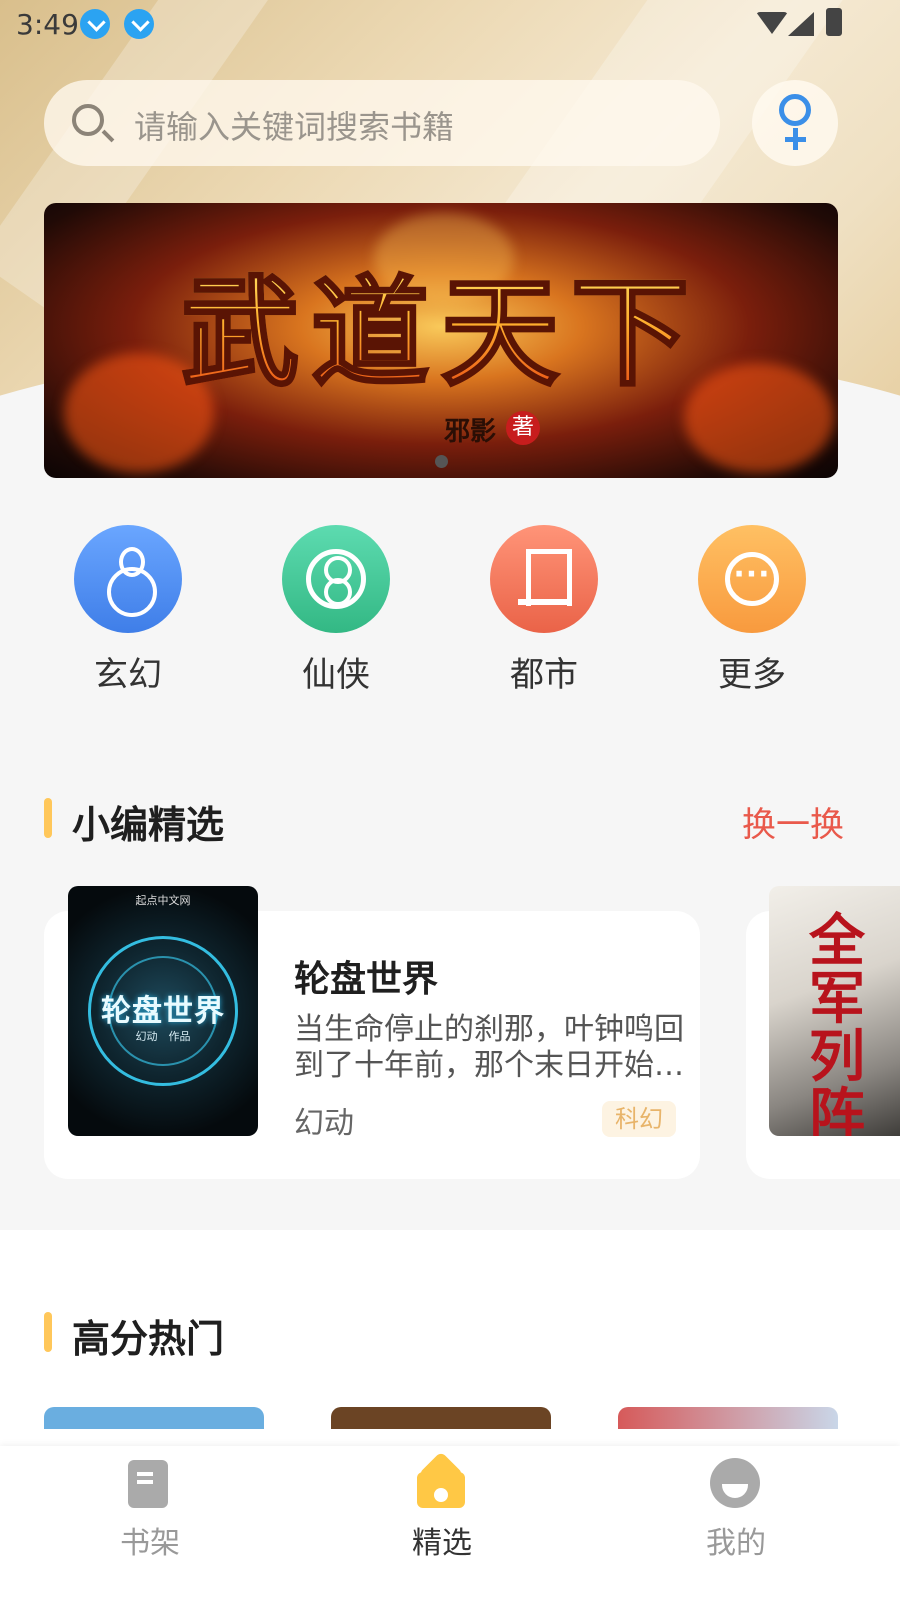 This screenshot has width=900, height=1600. Describe the element at coordinates (366, 976) in the screenshot. I see `book-title: 轮盘世界` at that location.